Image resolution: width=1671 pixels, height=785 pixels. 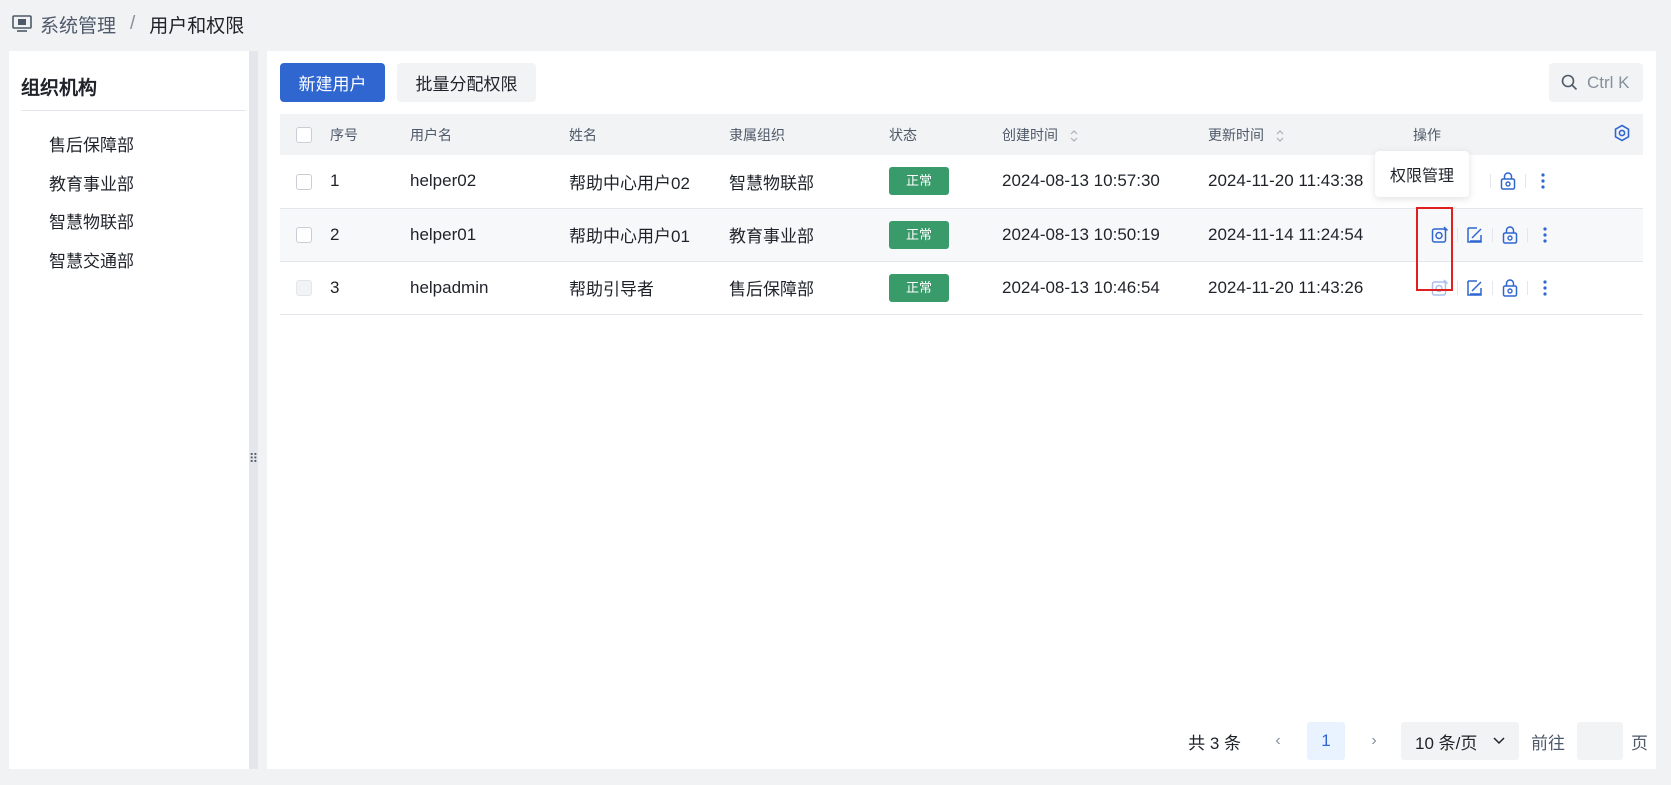 What do you see at coordinates (253, 410) in the screenshot?
I see `panel-splitter: ⠿` at bounding box center [253, 410].